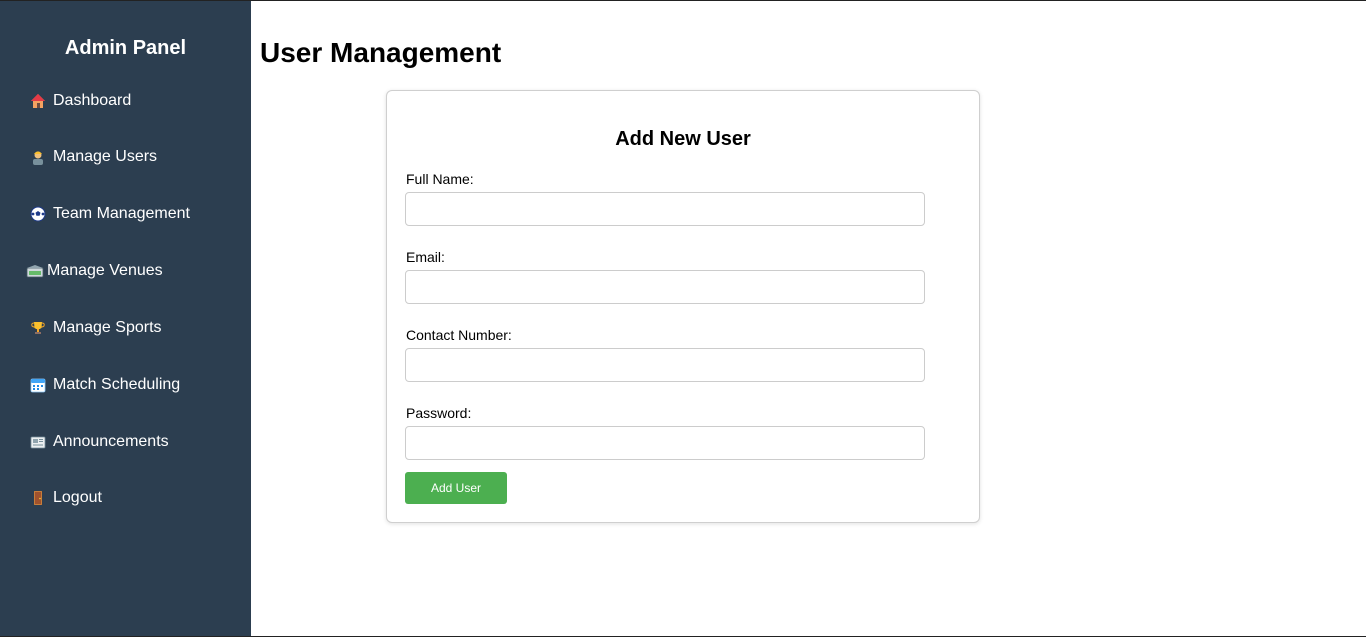 The image size is (1366, 637). I want to click on sidebar-title: Admin Panel, so click(125, 48).